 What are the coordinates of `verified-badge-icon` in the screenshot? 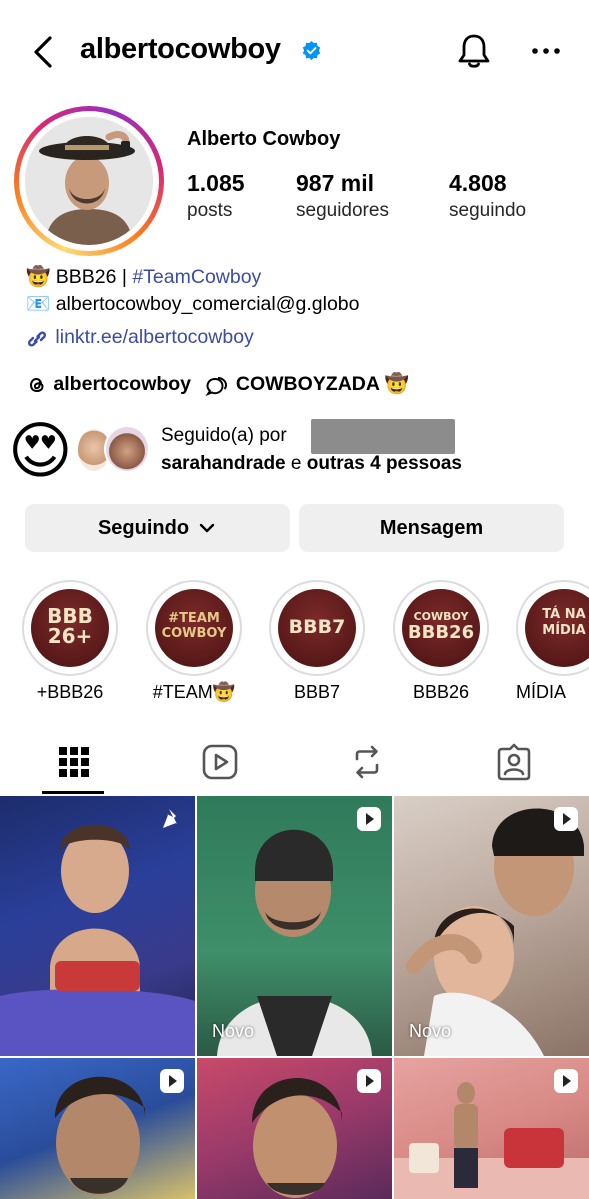 It's located at (311, 50).